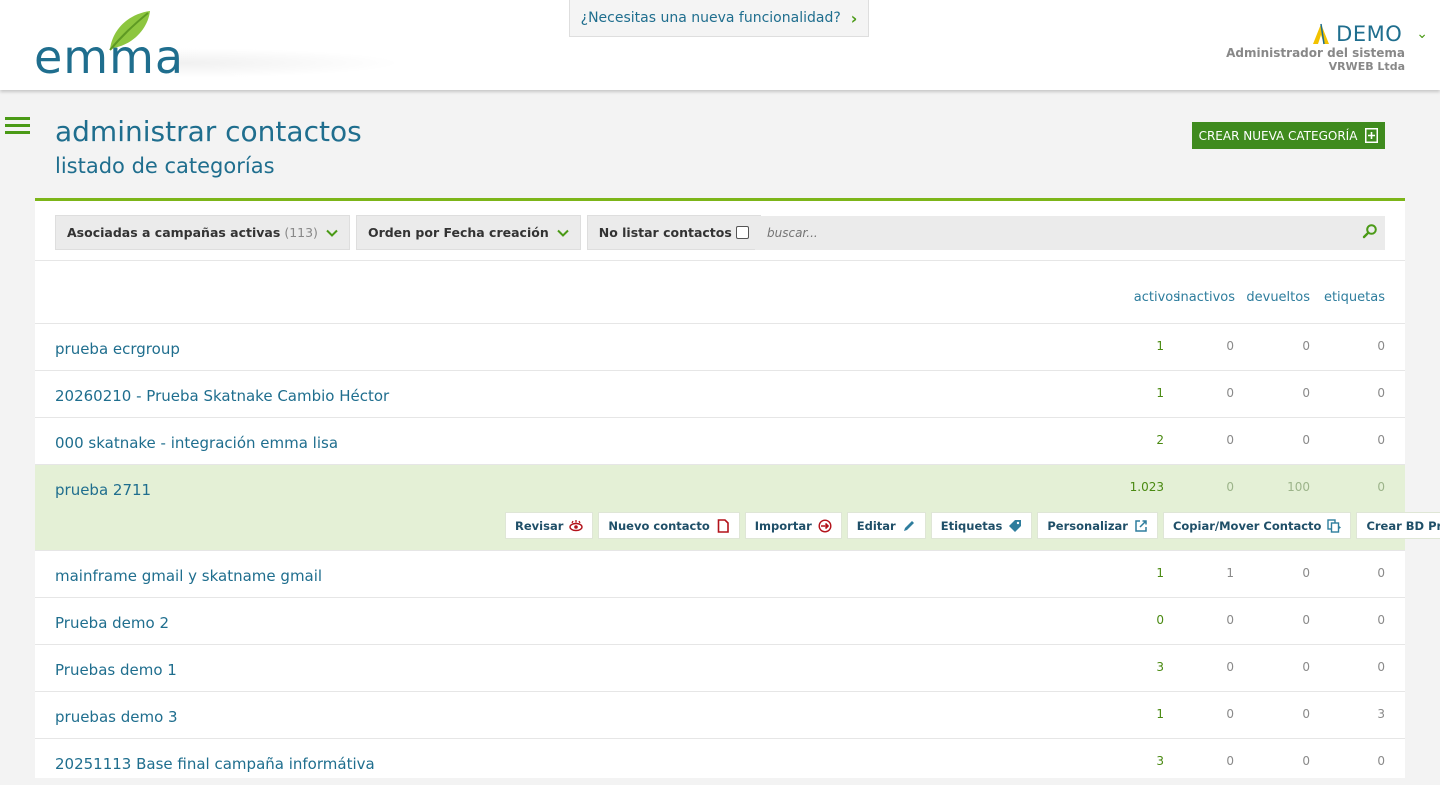 This screenshot has width=1440, height=785. I want to click on no-list-contacts-toggle: No listar contactos, so click(673, 232).